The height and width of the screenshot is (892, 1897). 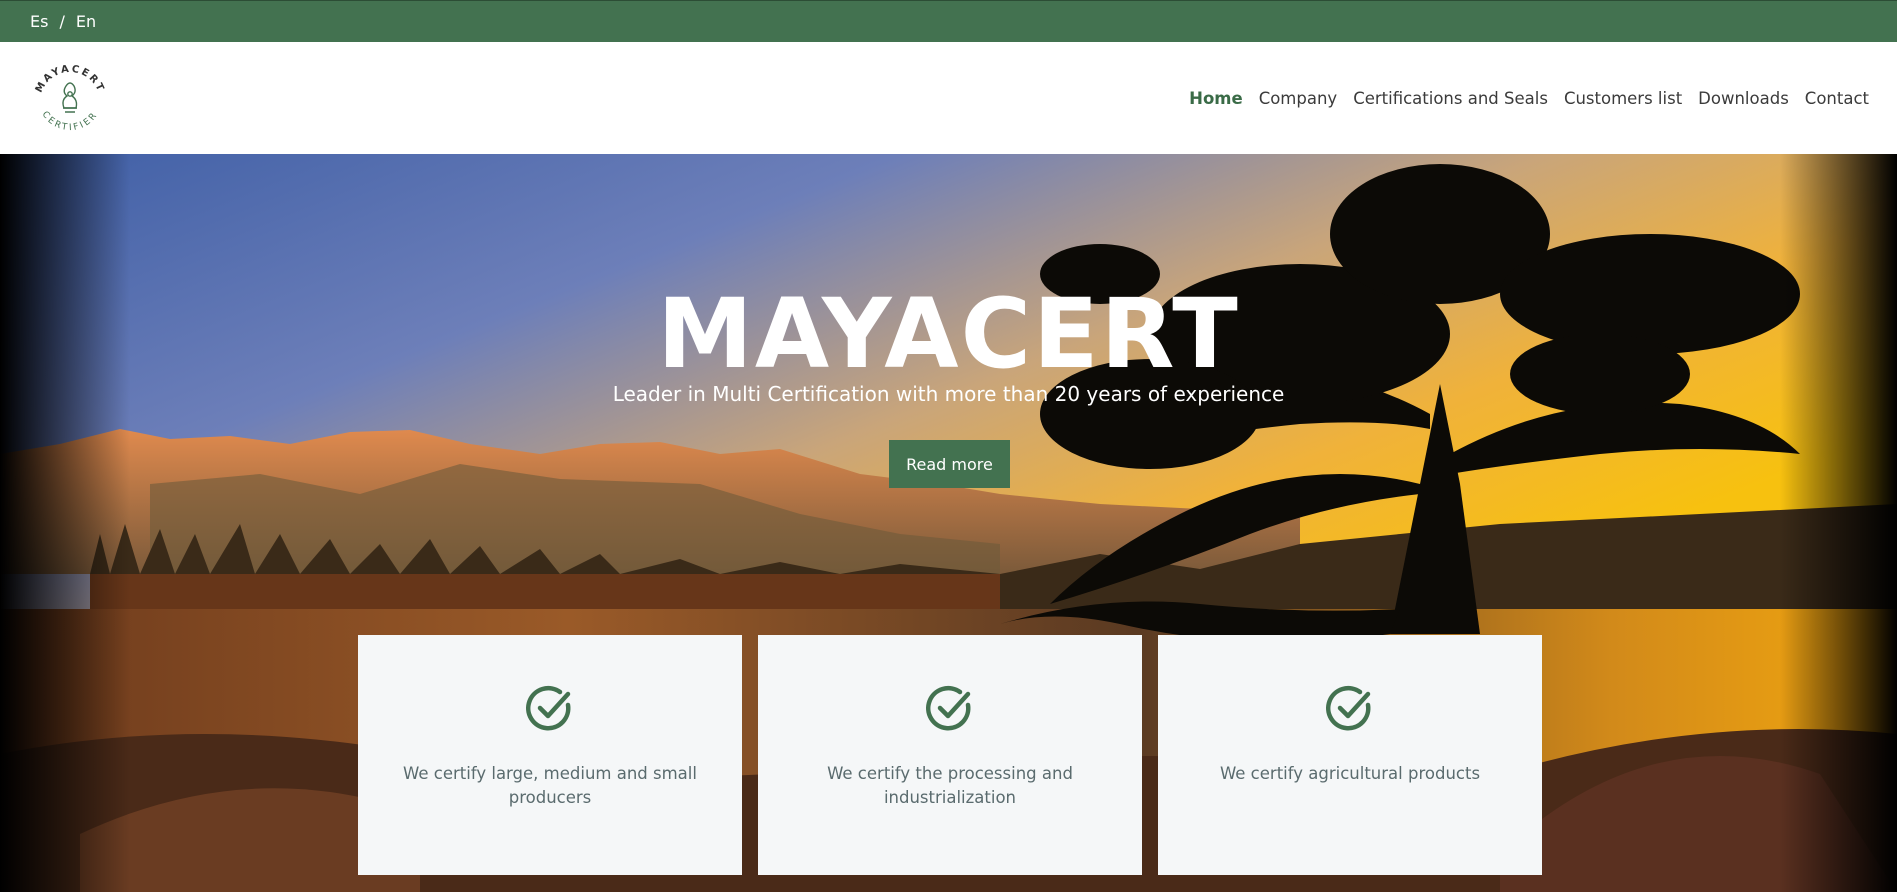 What do you see at coordinates (86, 21) in the screenshot?
I see `language-en-link: En` at bounding box center [86, 21].